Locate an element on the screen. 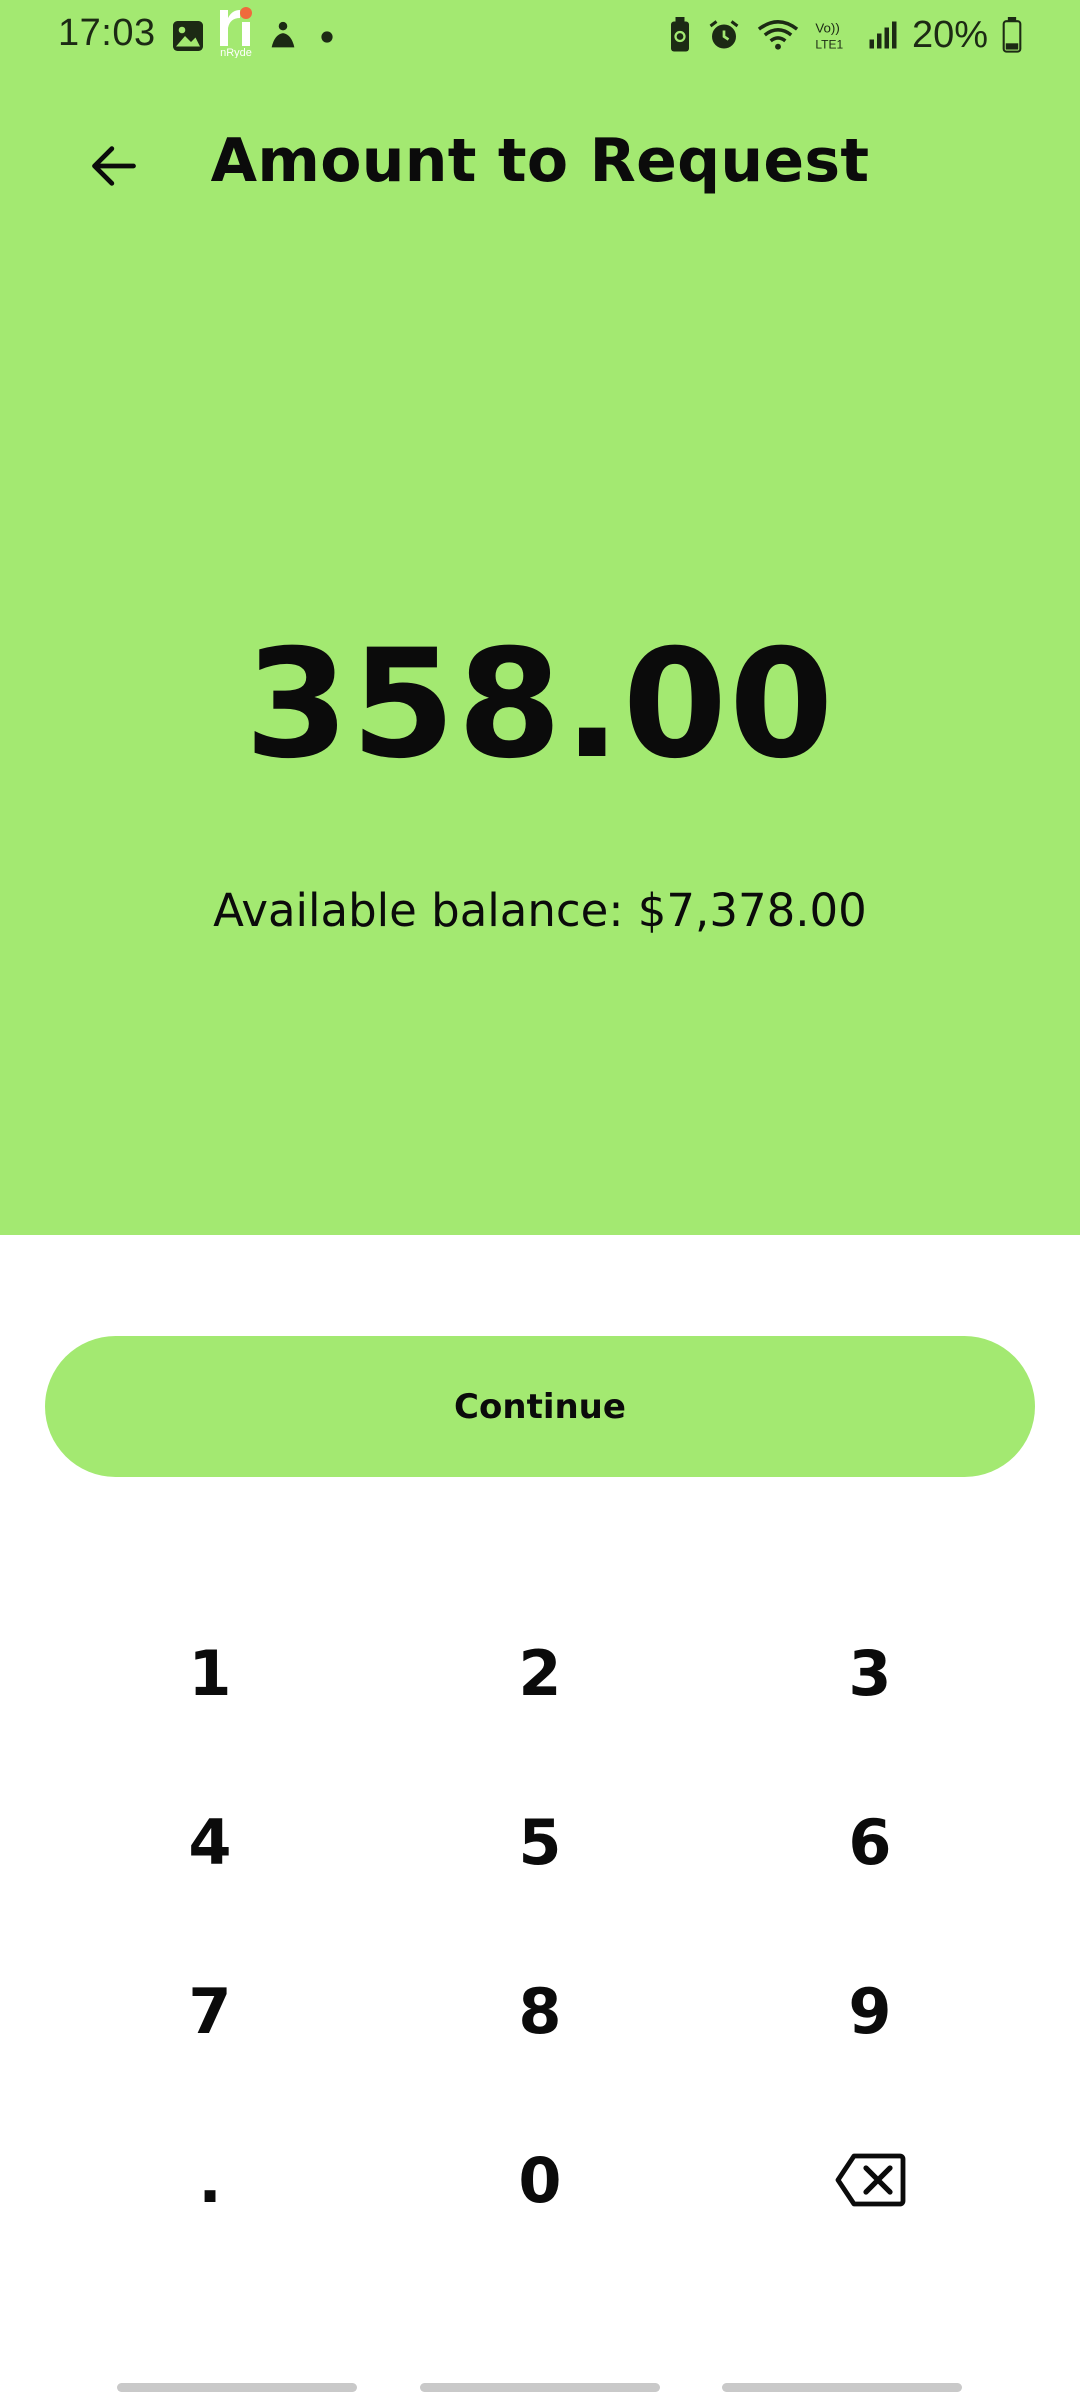  page-title: Amount to Request is located at coordinates (540, 161).